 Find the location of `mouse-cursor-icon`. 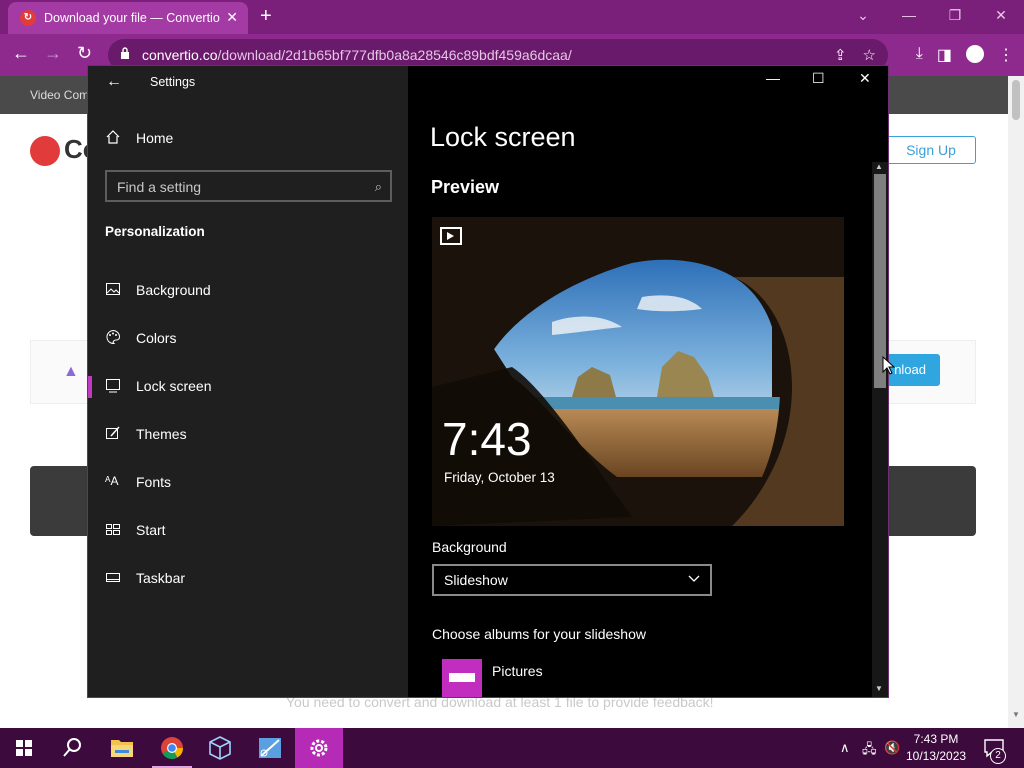

mouse-cursor-icon is located at coordinates (889, 365).